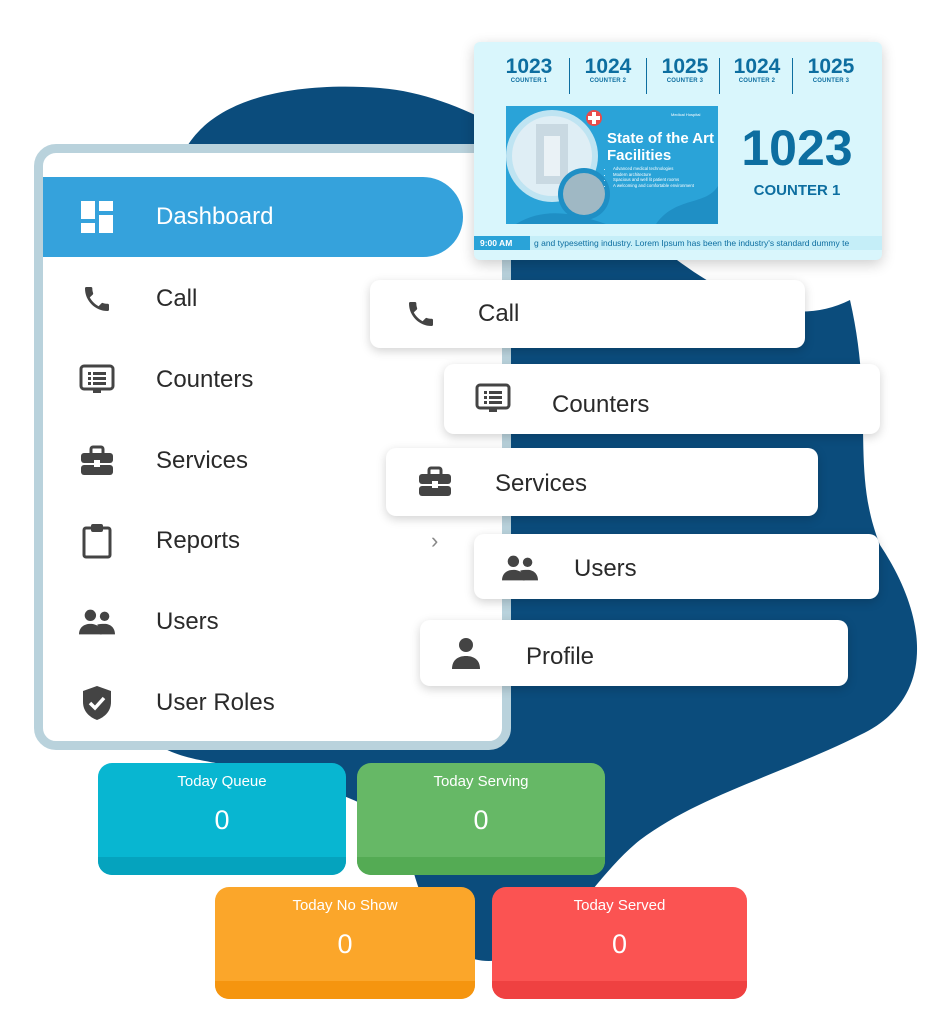 The width and height of the screenshot is (945, 1024). What do you see at coordinates (499, 313) in the screenshot?
I see `floating-item-label: Call` at bounding box center [499, 313].